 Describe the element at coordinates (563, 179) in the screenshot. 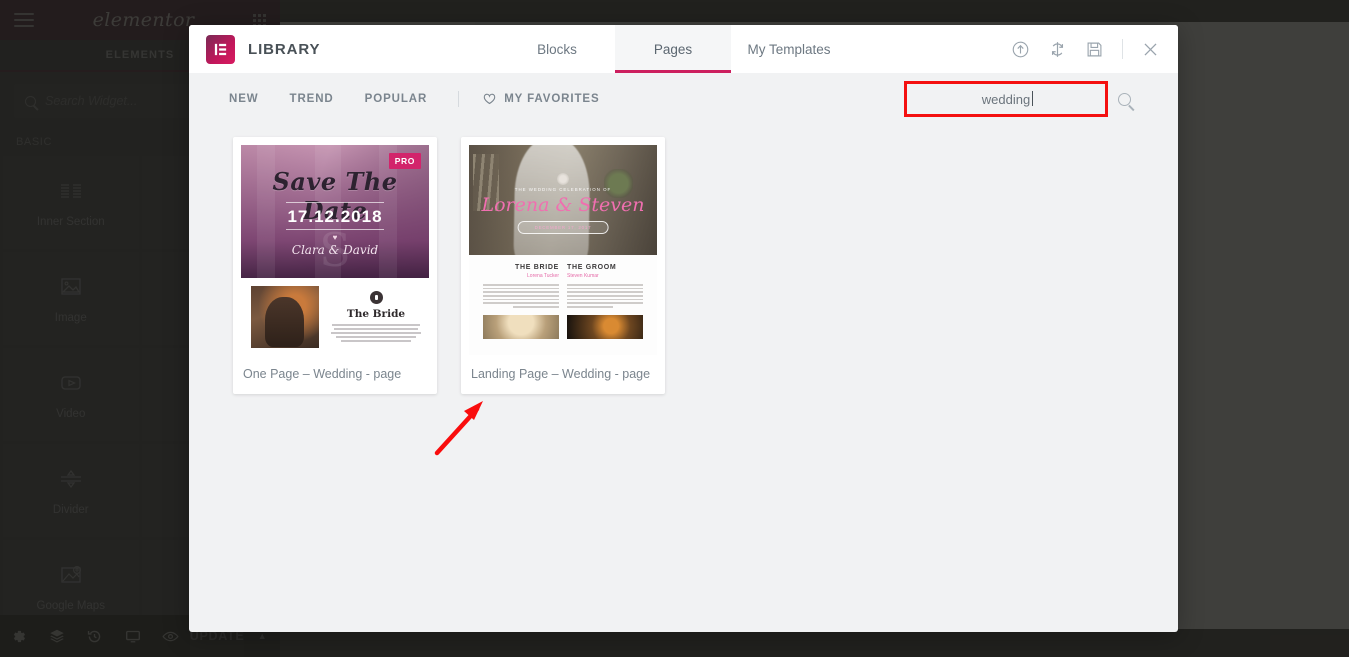

I see `ornament-decor` at that location.